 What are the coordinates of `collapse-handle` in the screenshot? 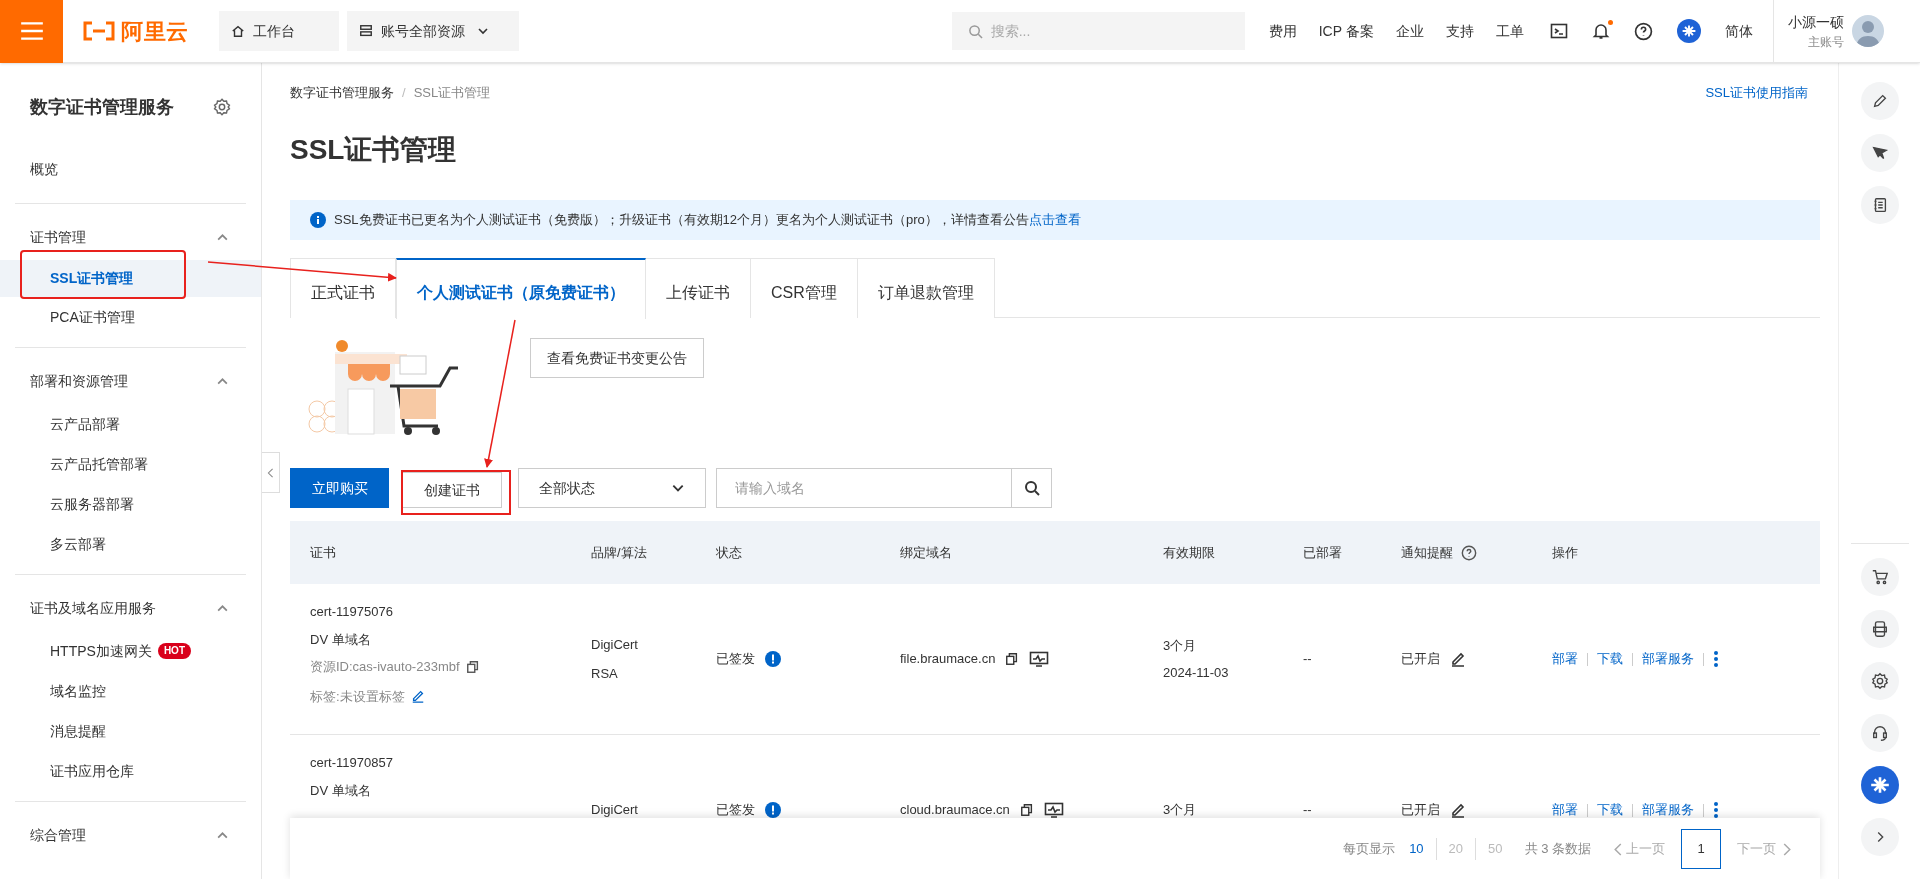 It's located at (271, 472).